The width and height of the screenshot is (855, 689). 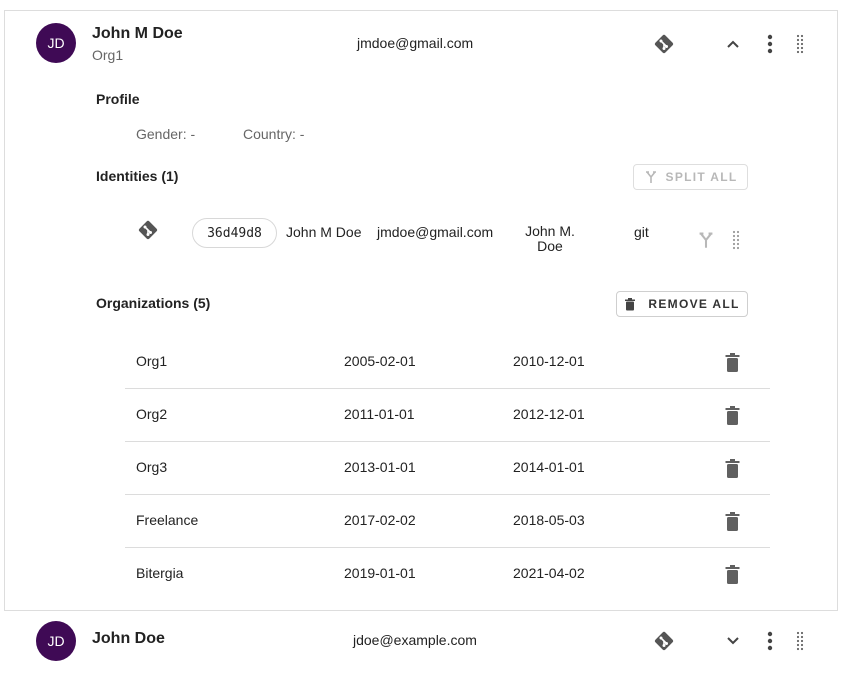 I want to click on collapse-button, so click(x=733, y=44).